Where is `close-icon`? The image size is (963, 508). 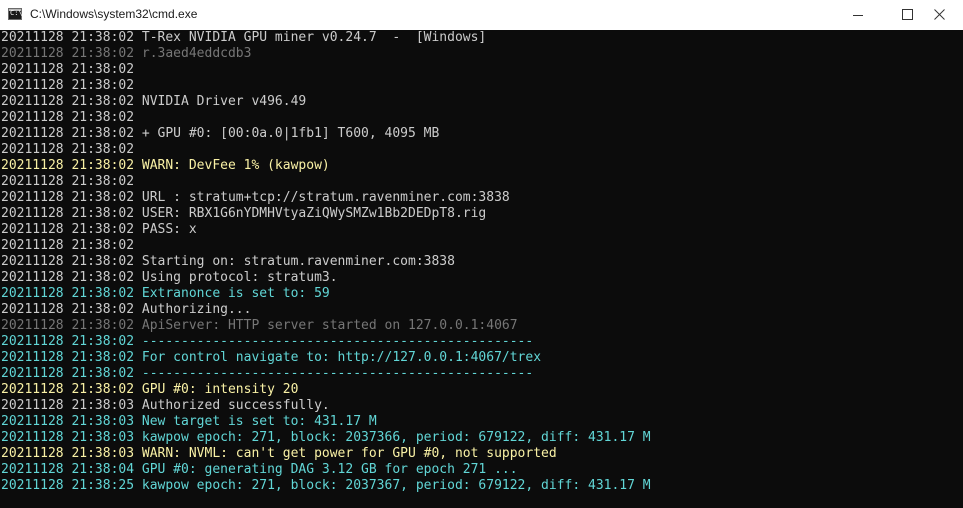
close-icon is located at coordinates (939, 14).